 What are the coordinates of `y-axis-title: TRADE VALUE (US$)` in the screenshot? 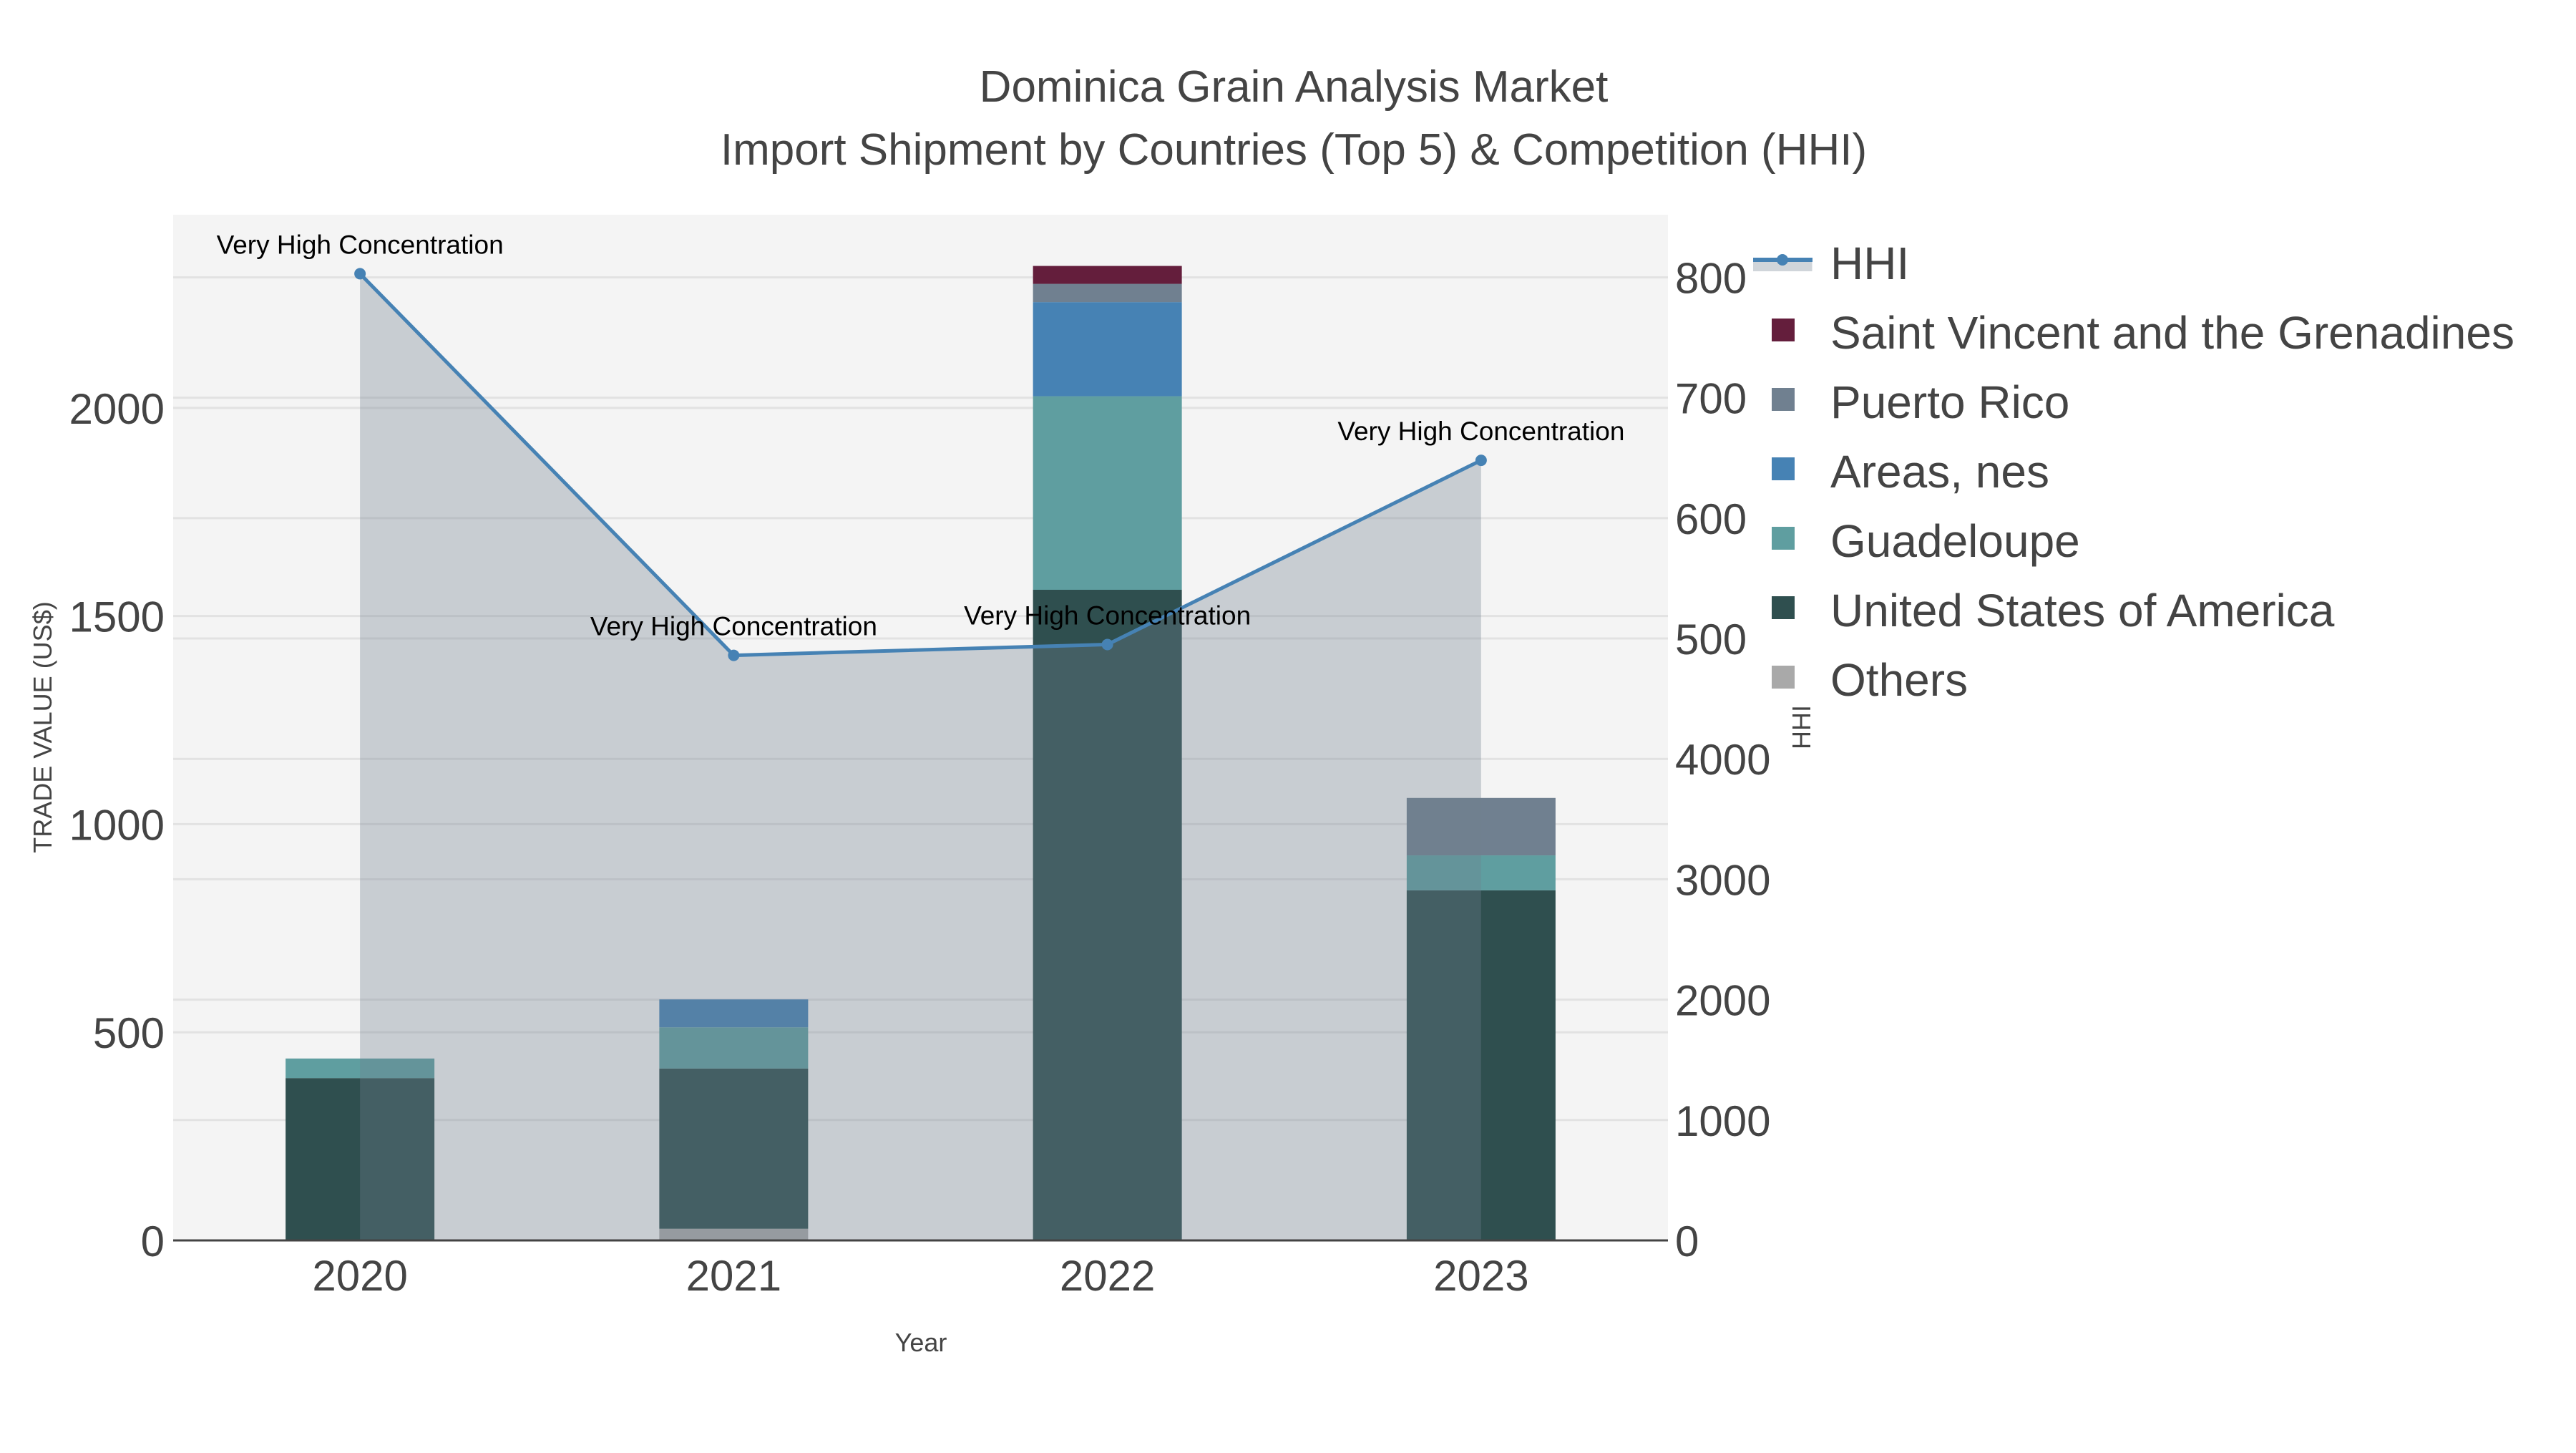 It's located at (42, 726).